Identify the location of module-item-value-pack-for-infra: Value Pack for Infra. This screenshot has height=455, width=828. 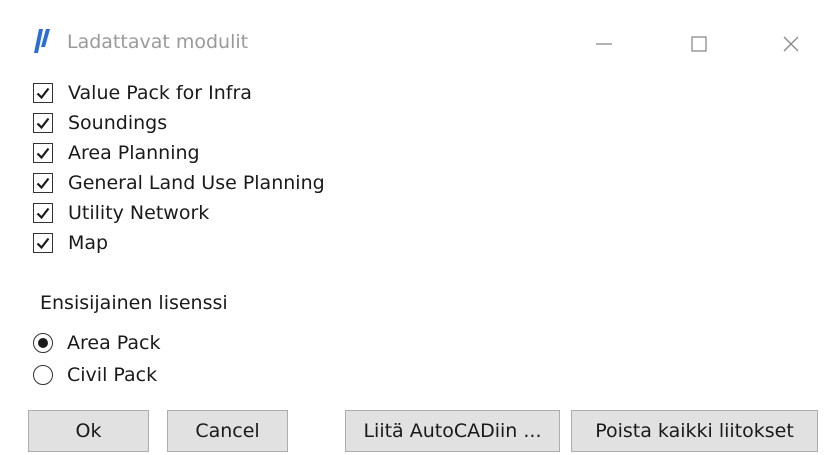
(142, 93).